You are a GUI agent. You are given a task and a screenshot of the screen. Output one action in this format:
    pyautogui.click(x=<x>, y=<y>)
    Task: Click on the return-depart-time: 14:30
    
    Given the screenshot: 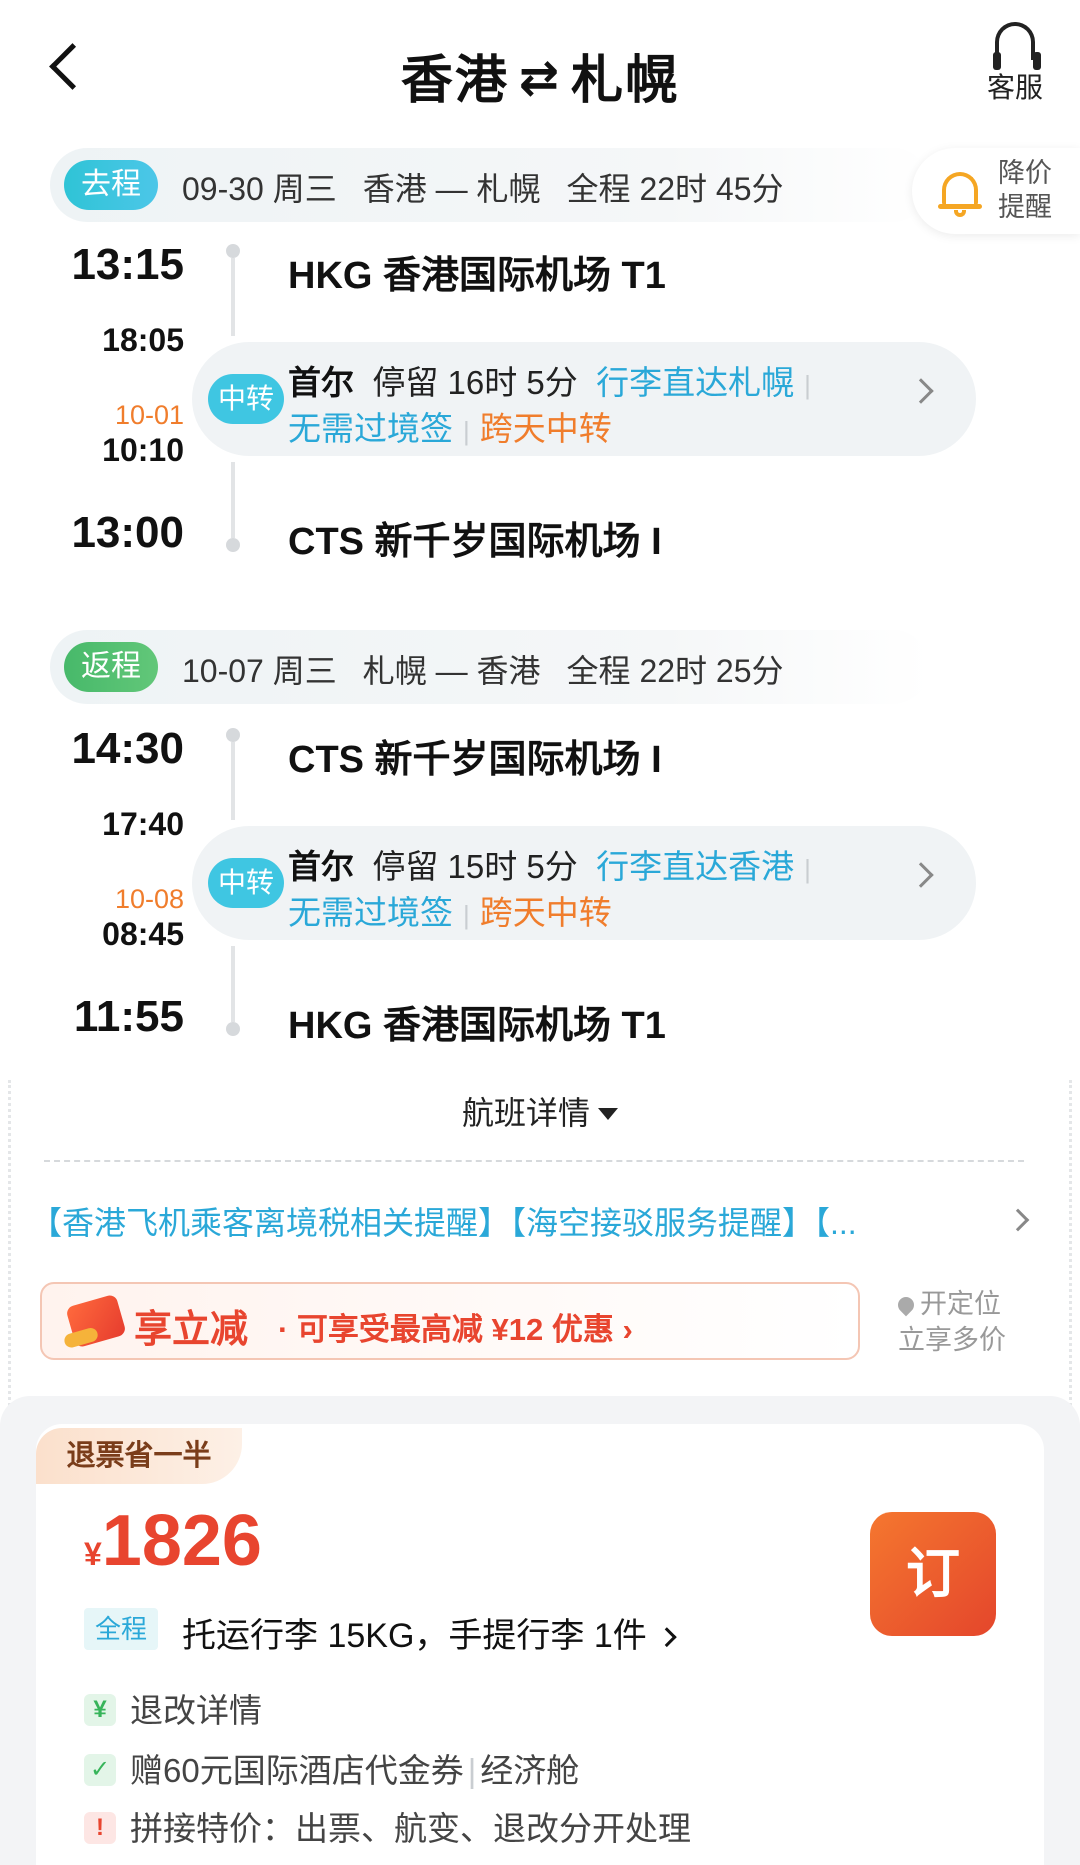 What is the action you would take?
    pyautogui.click(x=127, y=748)
    